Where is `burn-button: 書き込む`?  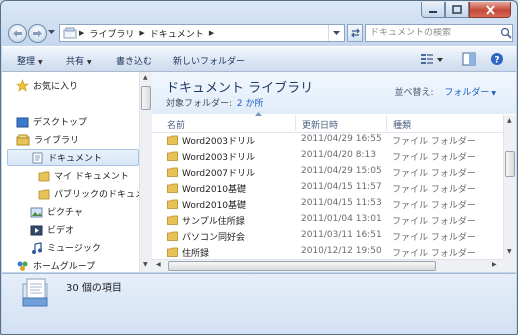 burn-button: 書き込む is located at coordinates (134, 60).